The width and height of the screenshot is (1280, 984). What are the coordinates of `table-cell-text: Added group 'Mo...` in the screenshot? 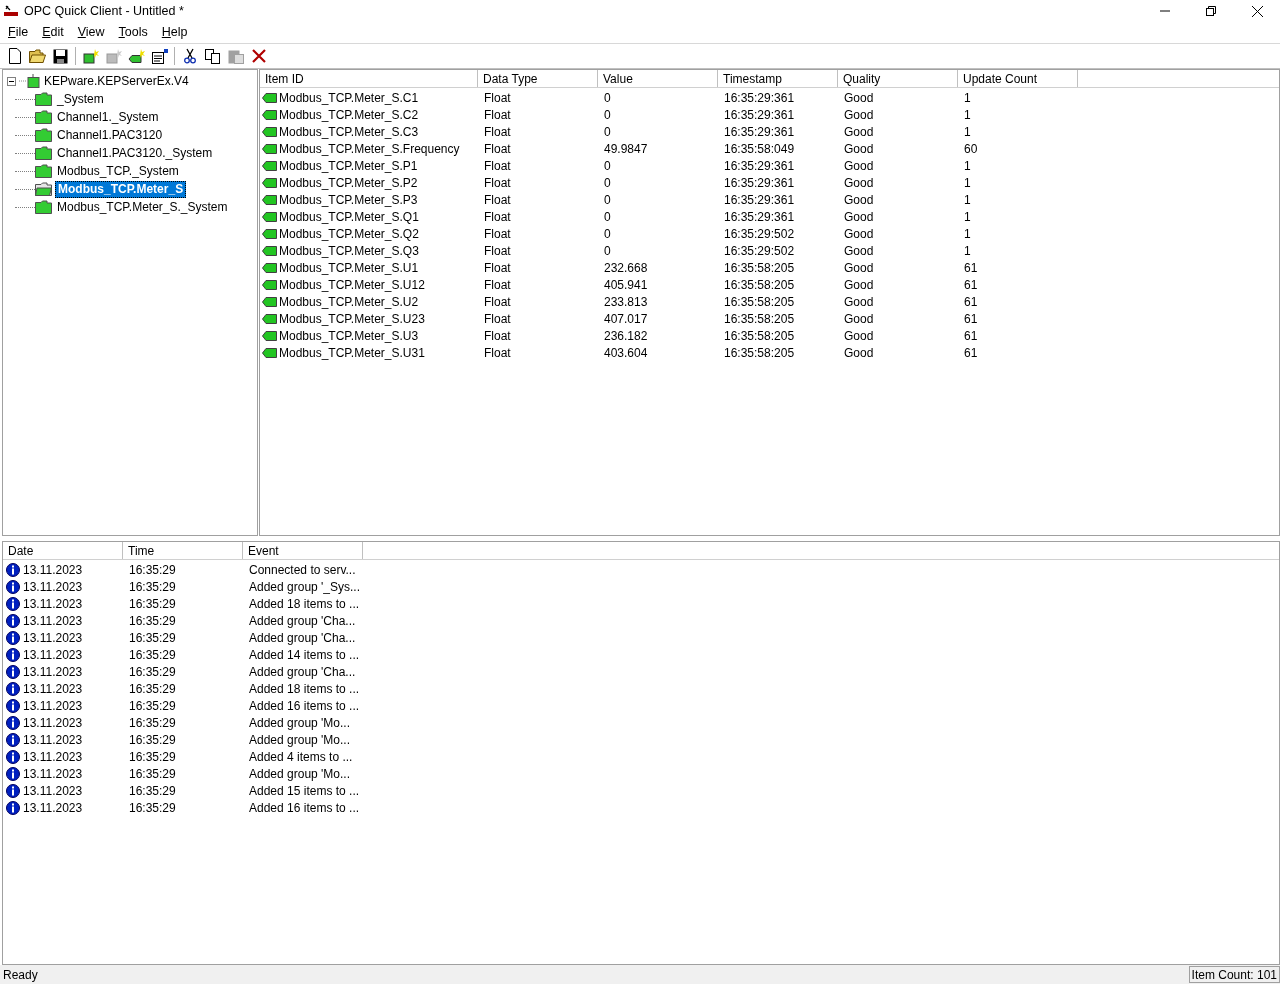 It's located at (300, 740).